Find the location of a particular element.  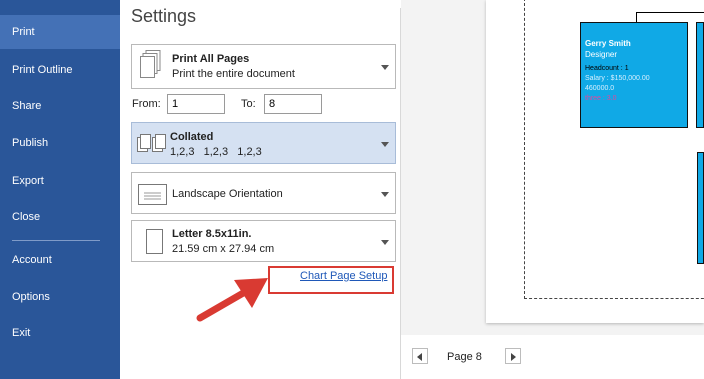

chevron-right-icon is located at coordinates (513, 357).